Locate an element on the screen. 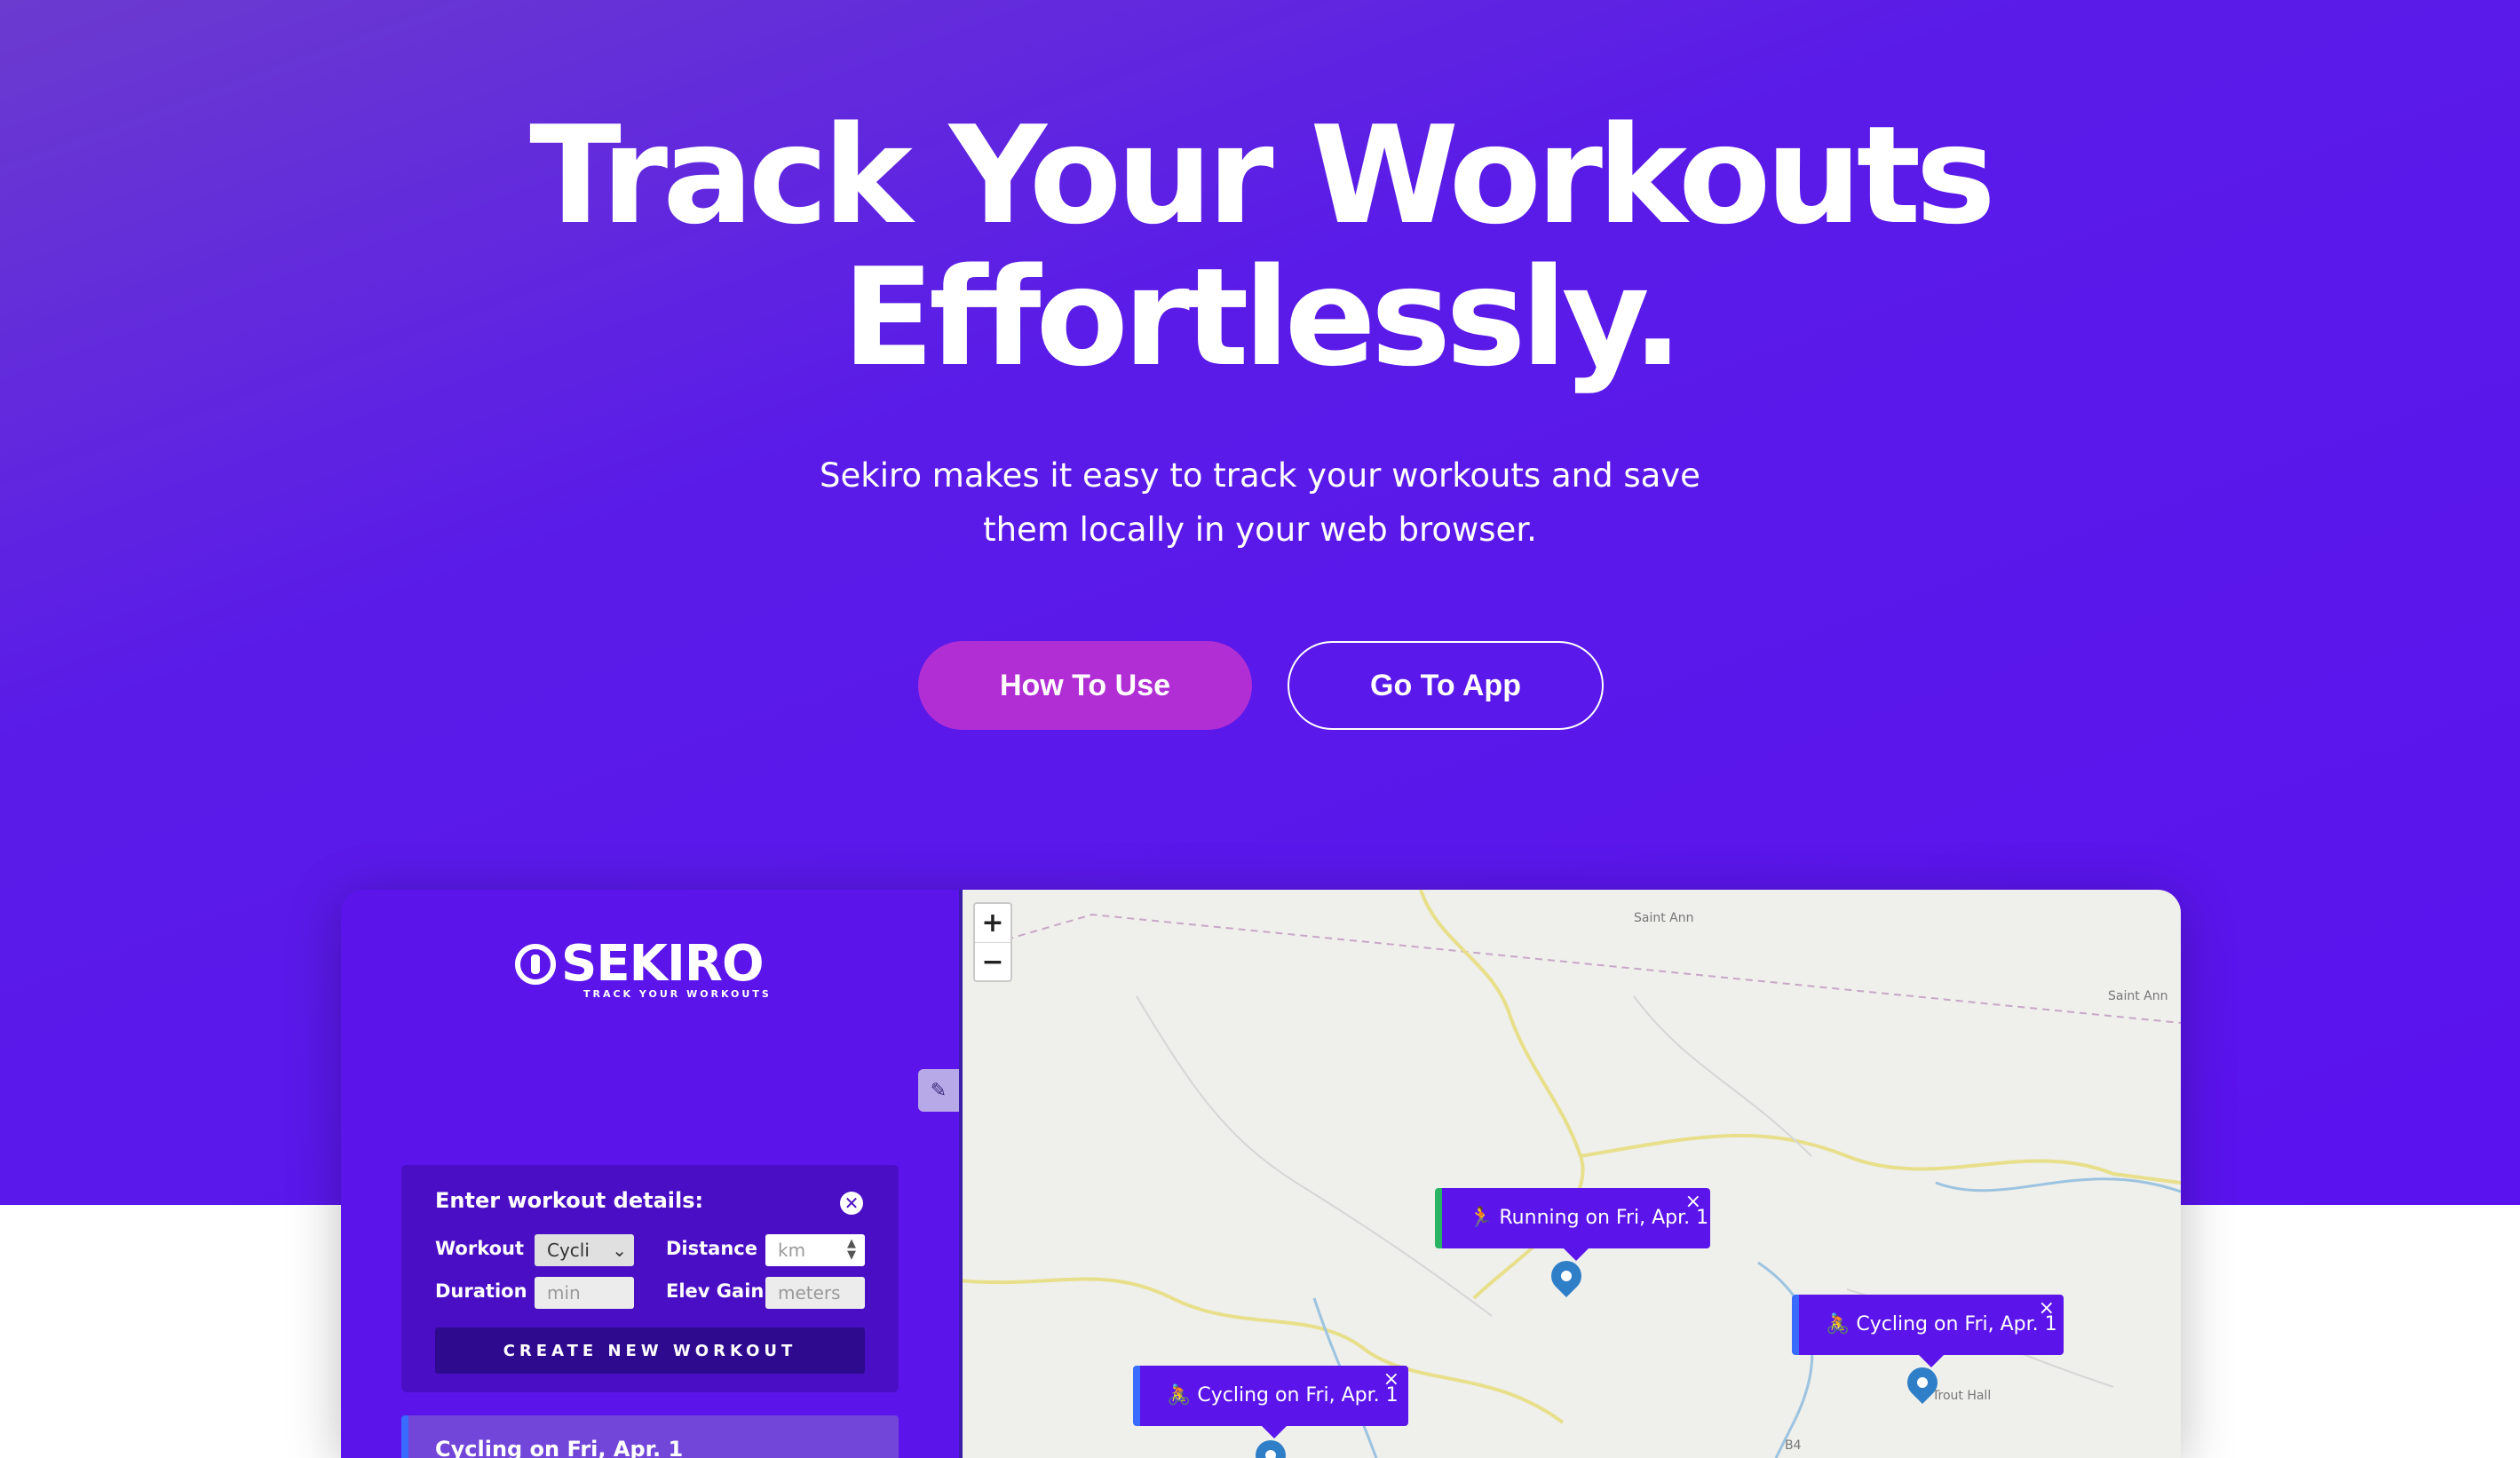  distance-label: Distance is located at coordinates (711, 1248).